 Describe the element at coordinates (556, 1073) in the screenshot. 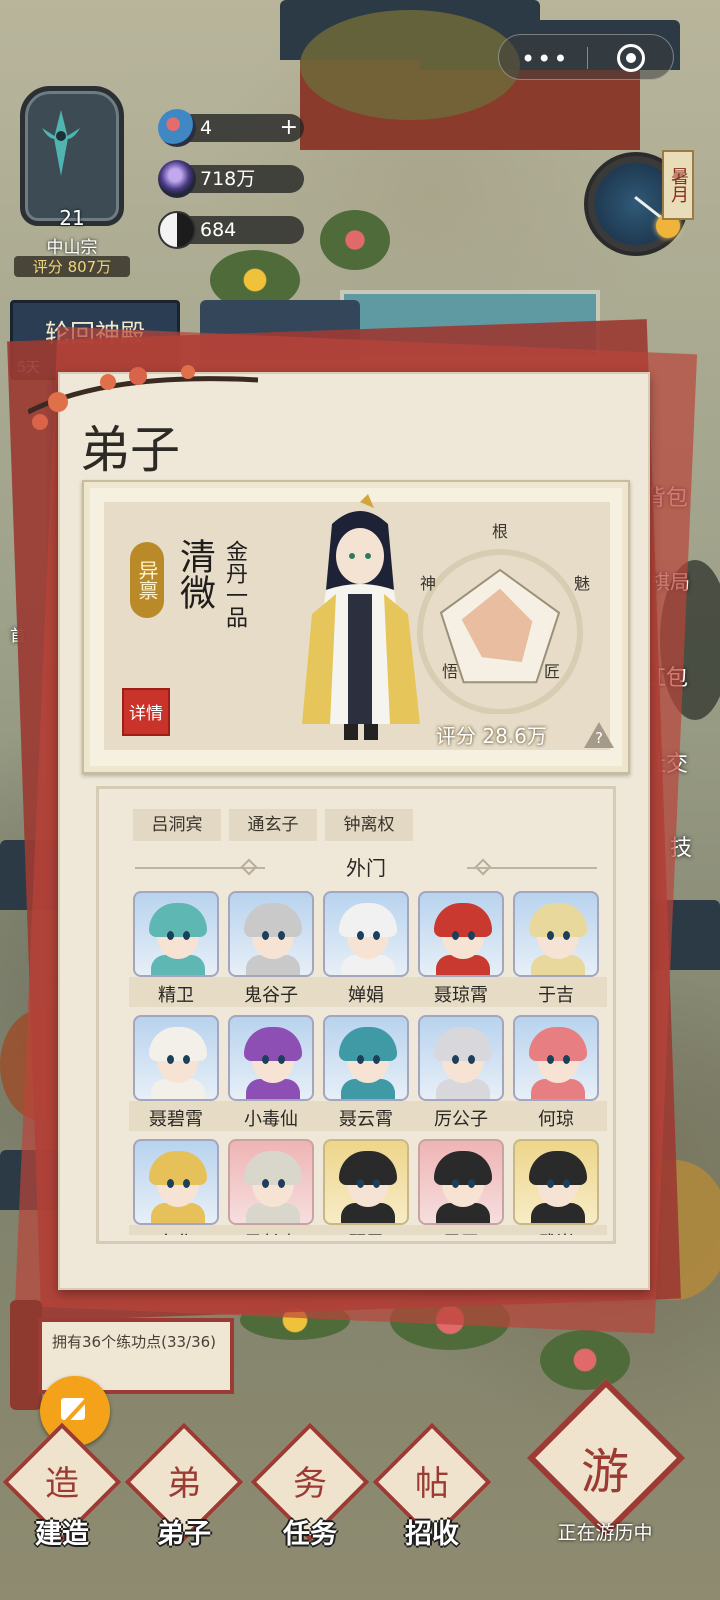

I see `disciple-card: 何琼` at that location.